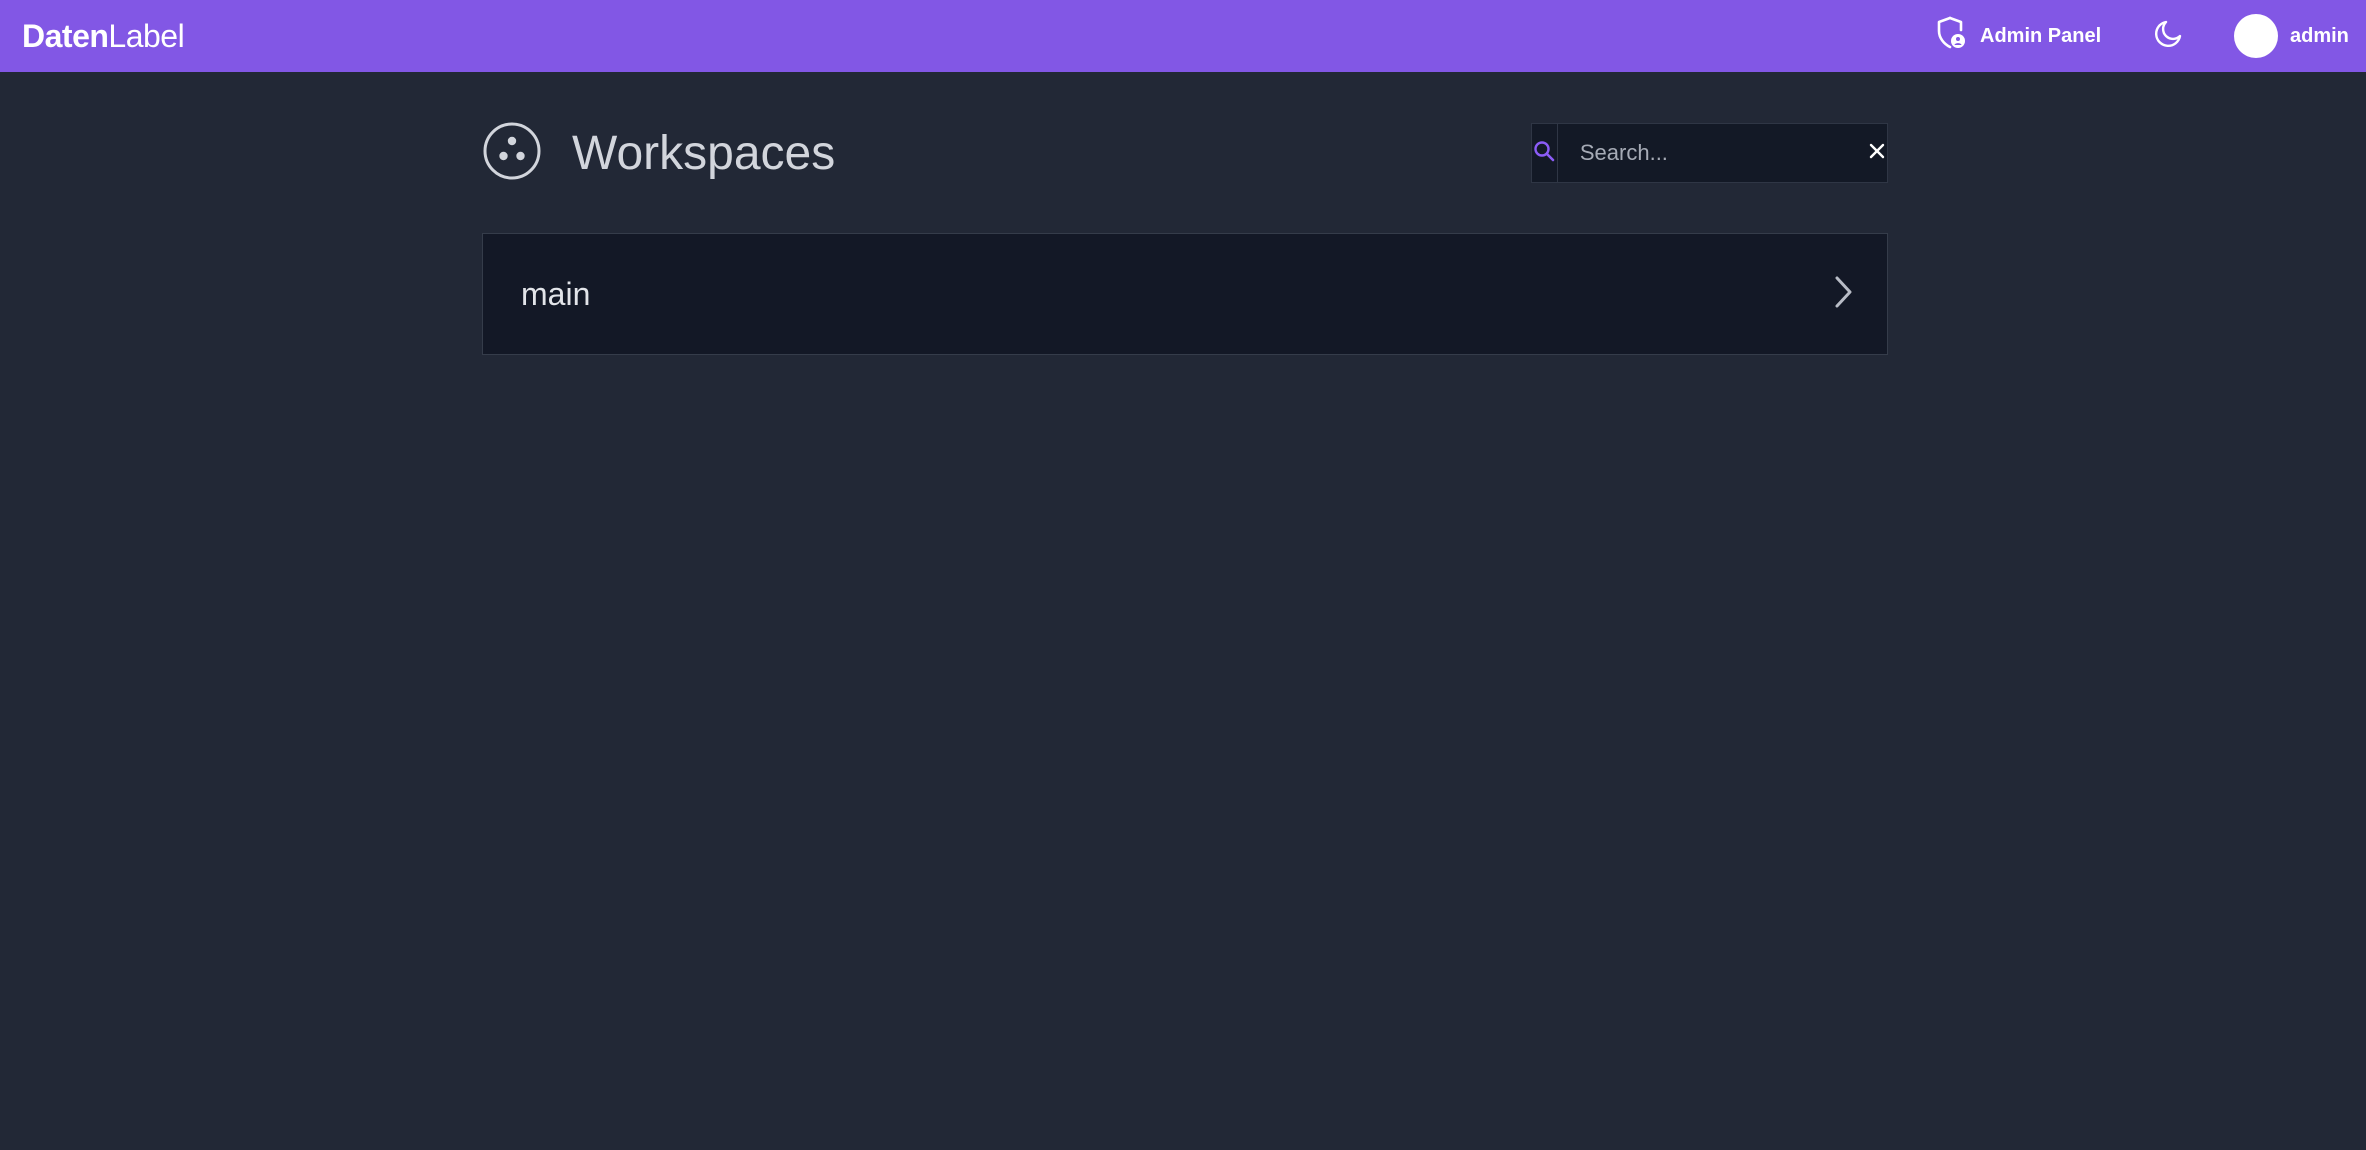 This screenshot has width=2366, height=1150. I want to click on logo-text-bold: Daten, so click(65, 35).